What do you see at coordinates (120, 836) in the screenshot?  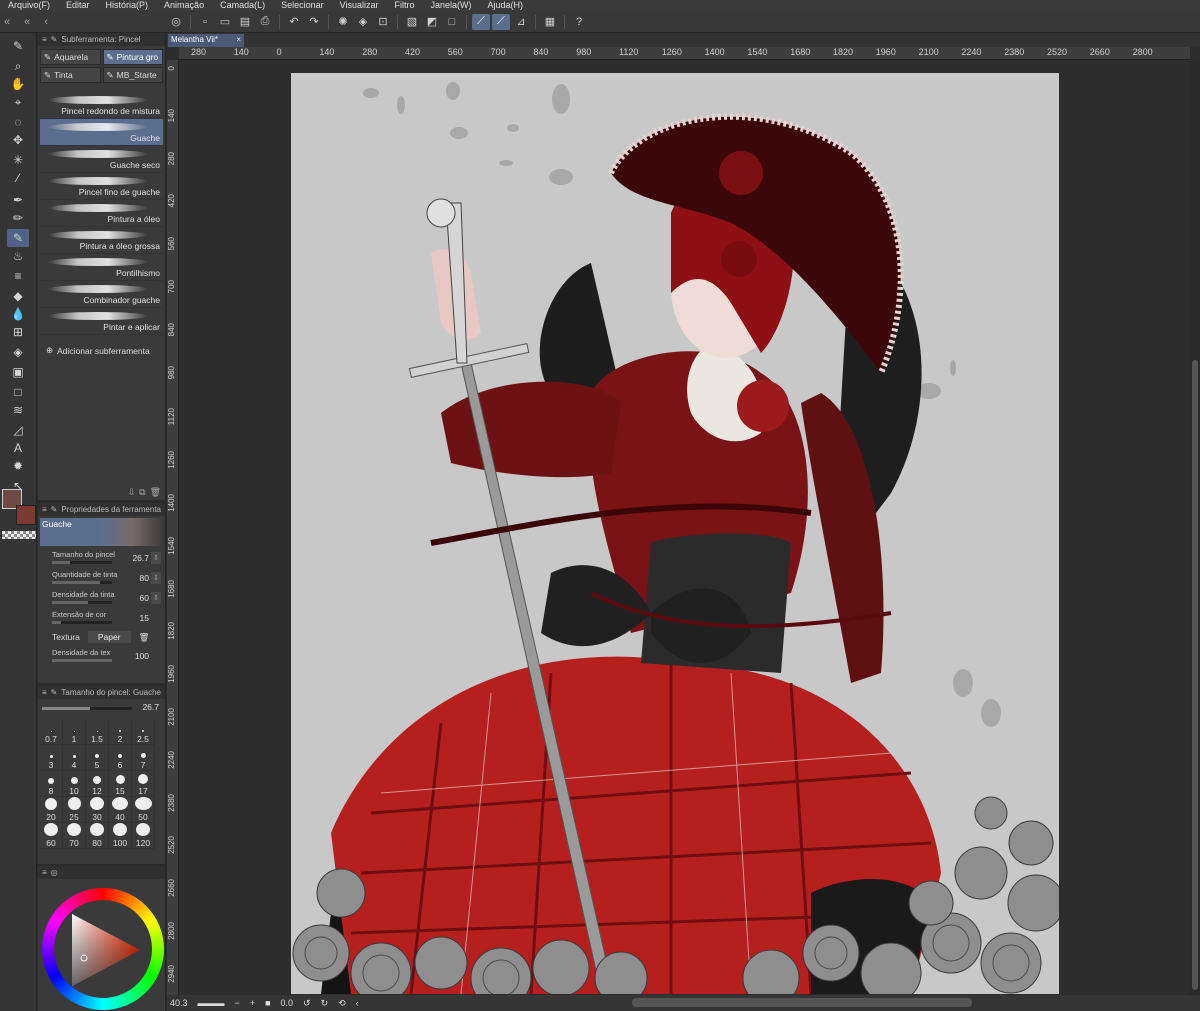 I see `brush-size-preset: 100` at bounding box center [120, 836].